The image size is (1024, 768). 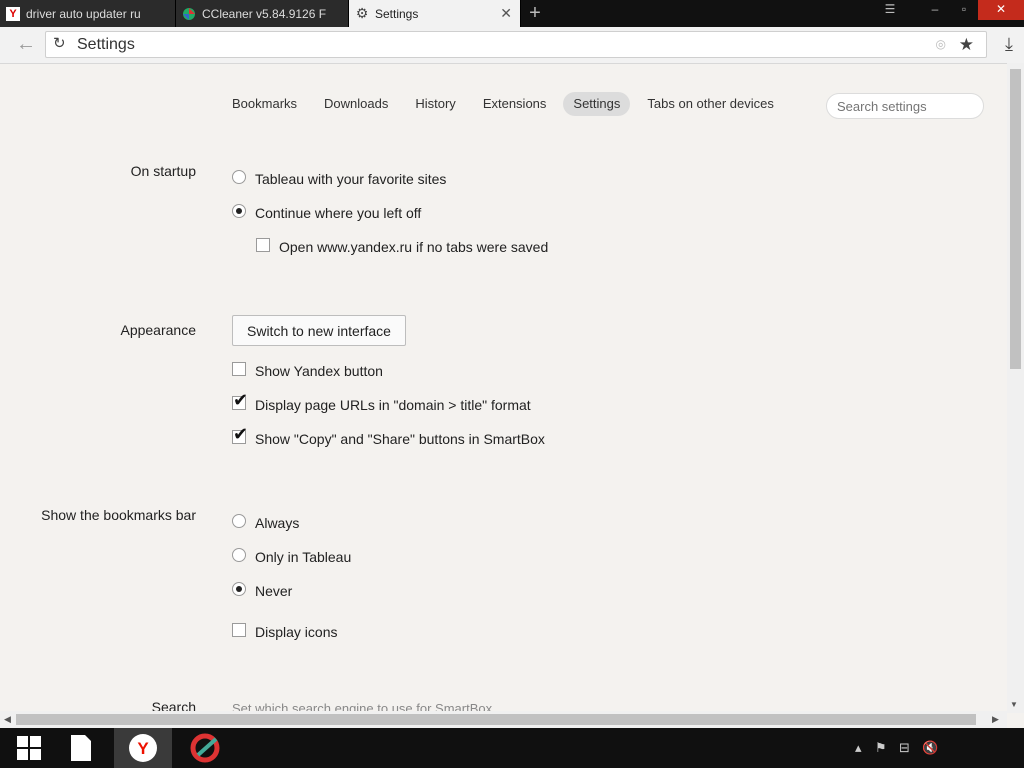 I want to click on back-icon: ←, so click(x=26, y=45).